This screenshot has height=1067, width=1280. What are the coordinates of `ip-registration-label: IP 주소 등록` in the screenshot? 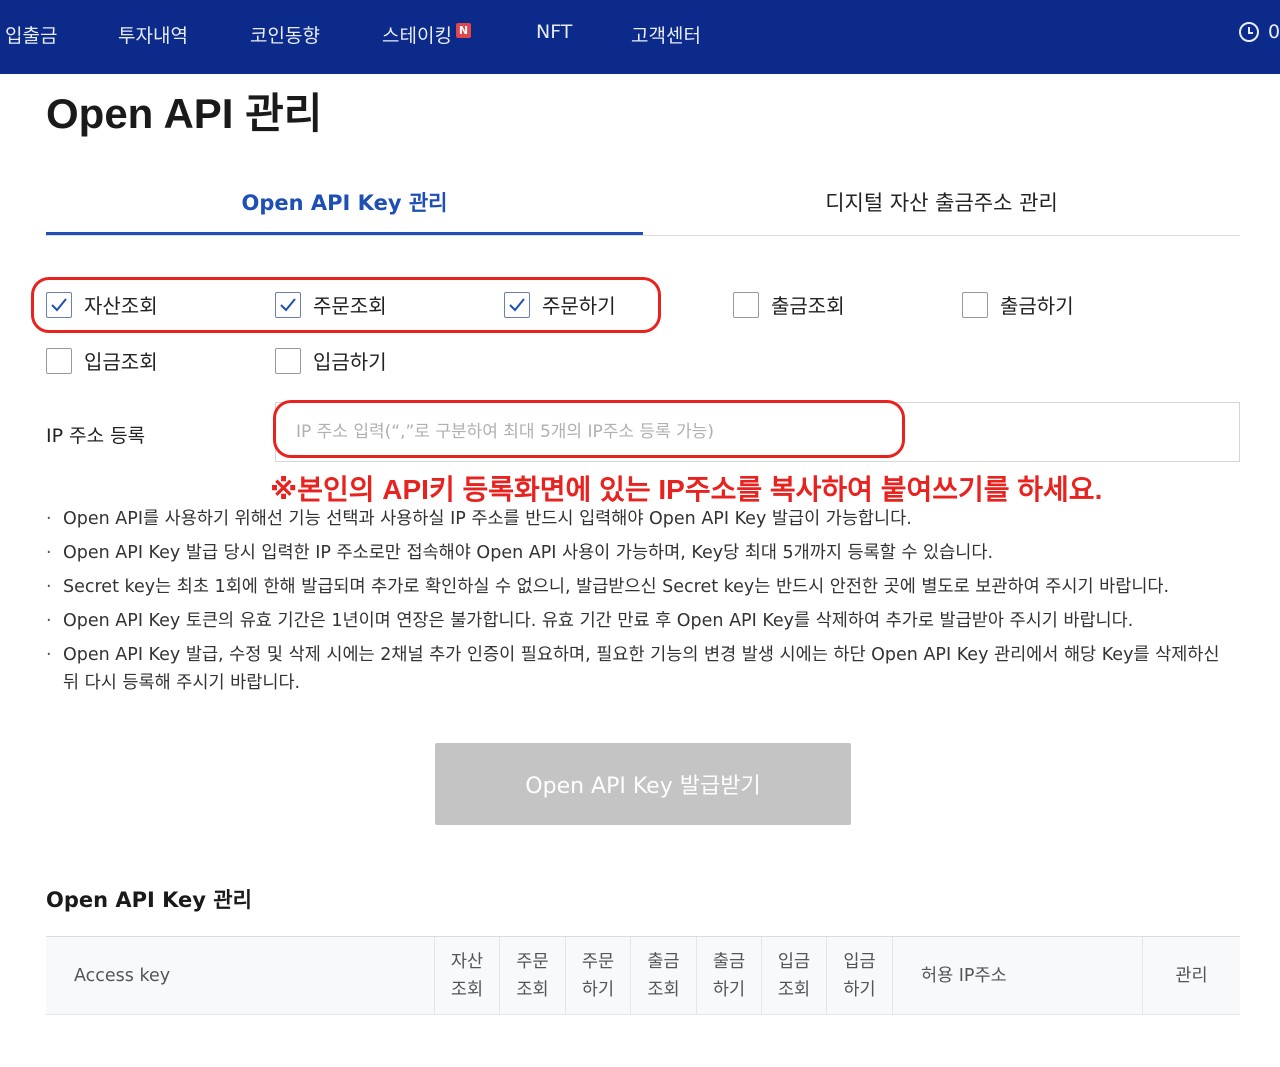 It's located at (96, 436).